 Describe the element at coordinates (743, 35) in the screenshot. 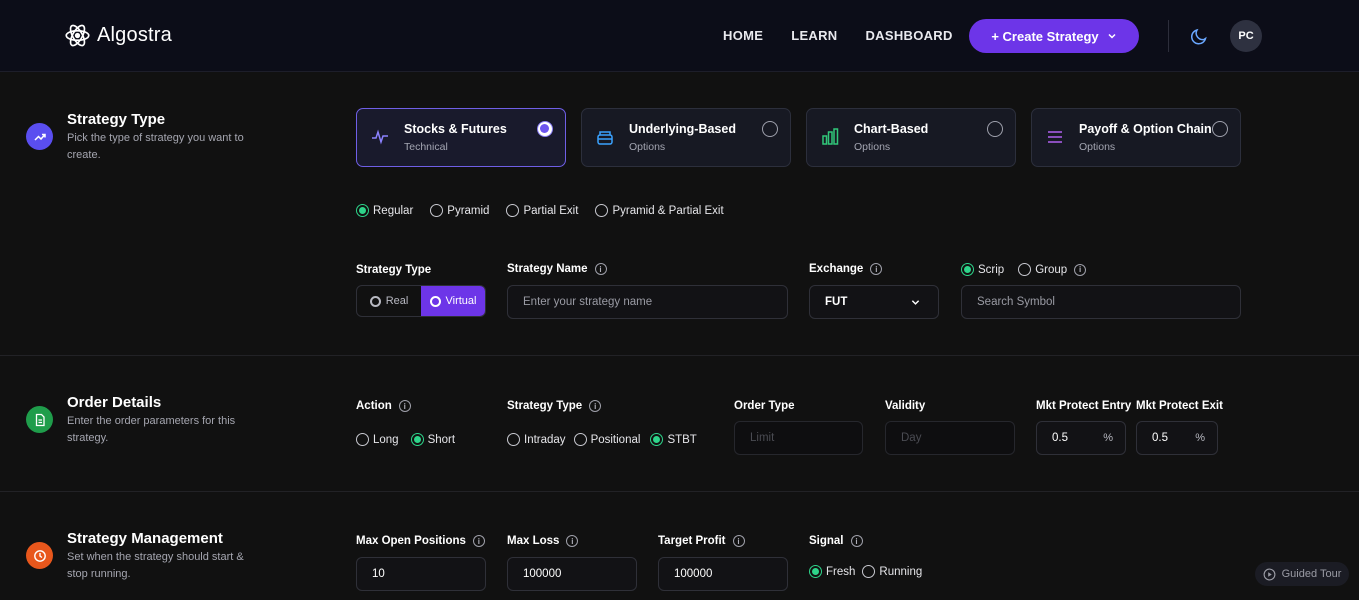

I see `nav-home: HOME` at that location.